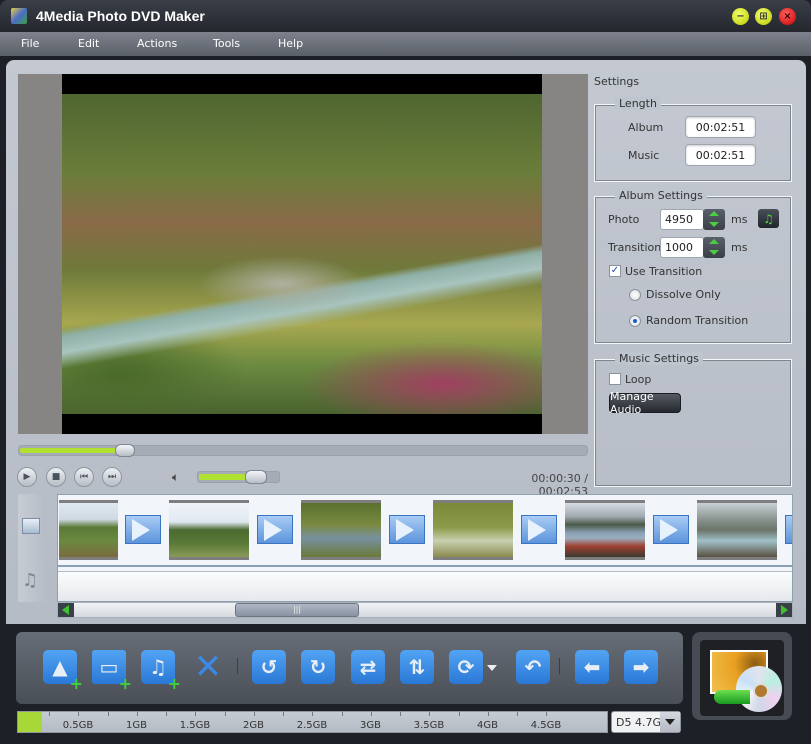  I want to click on window-title: 4Media Photo DVD Maker, so click(120, 16).